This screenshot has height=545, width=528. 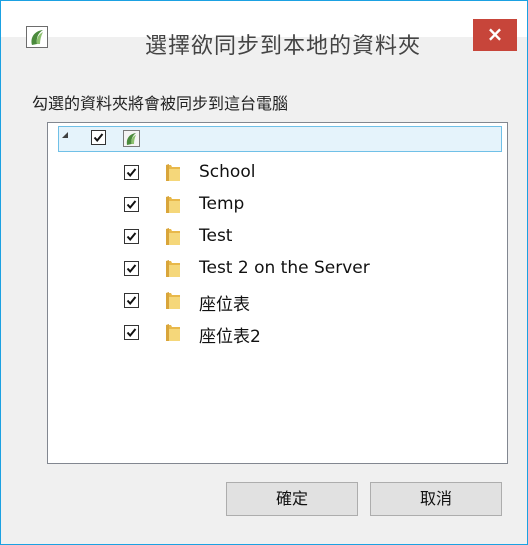 I want to click on folder-label: Test 2 on the Server, so click(x=284, y=268).